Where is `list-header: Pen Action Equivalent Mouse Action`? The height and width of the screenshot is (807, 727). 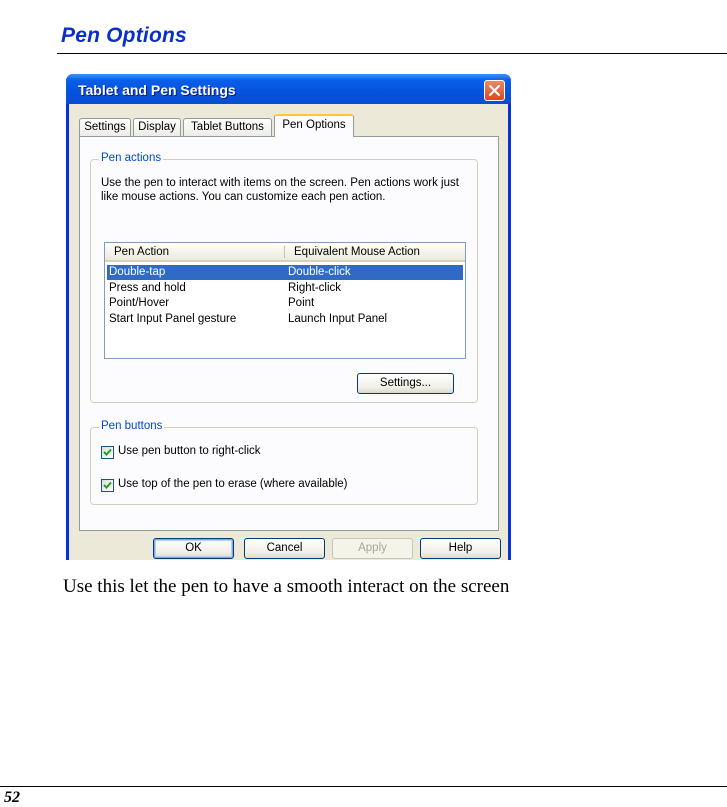 list-header: Pen Action Equivalent Mouse Action is located at coordinates (285, 252).